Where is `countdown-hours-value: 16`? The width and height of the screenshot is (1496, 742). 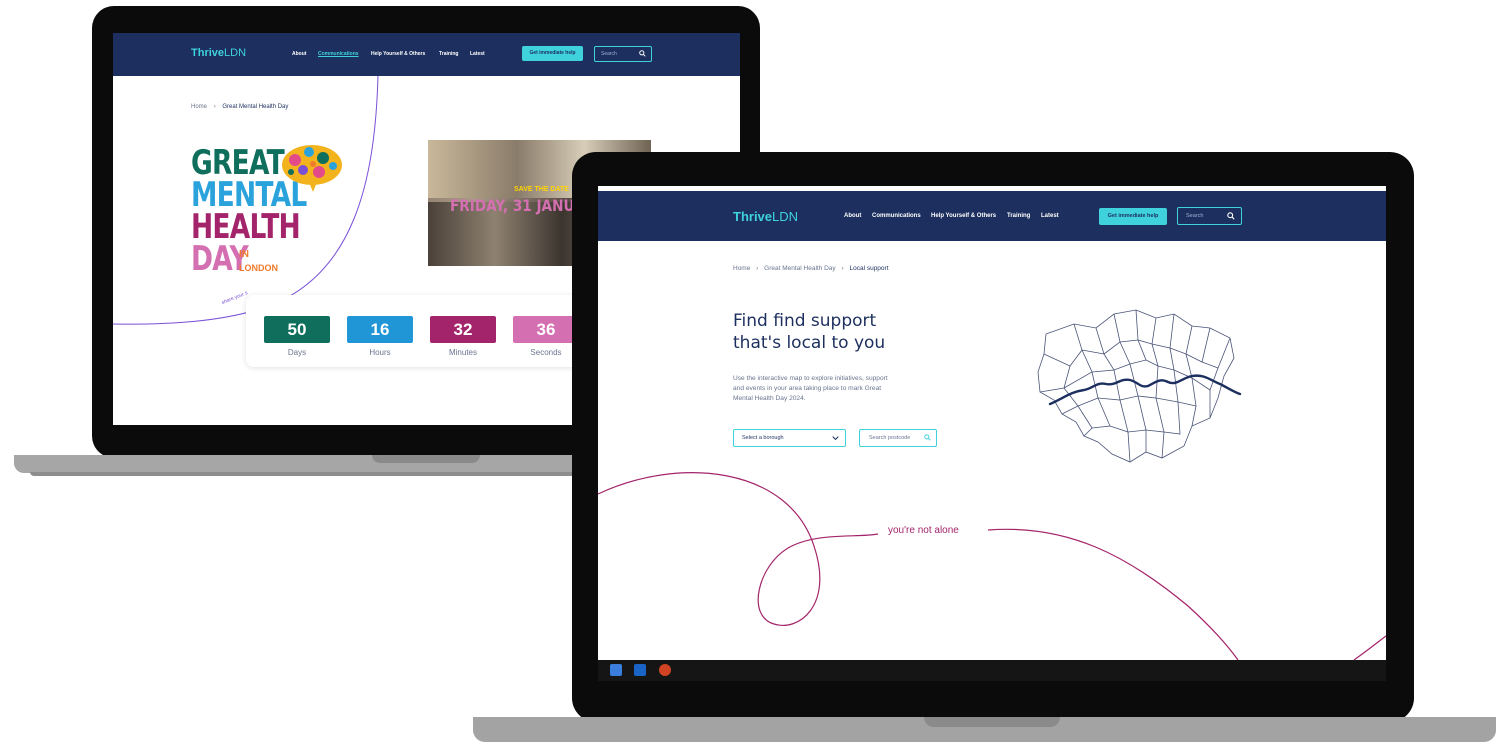
countdown-hours-value: 16 is located at coordinates (380, 329).